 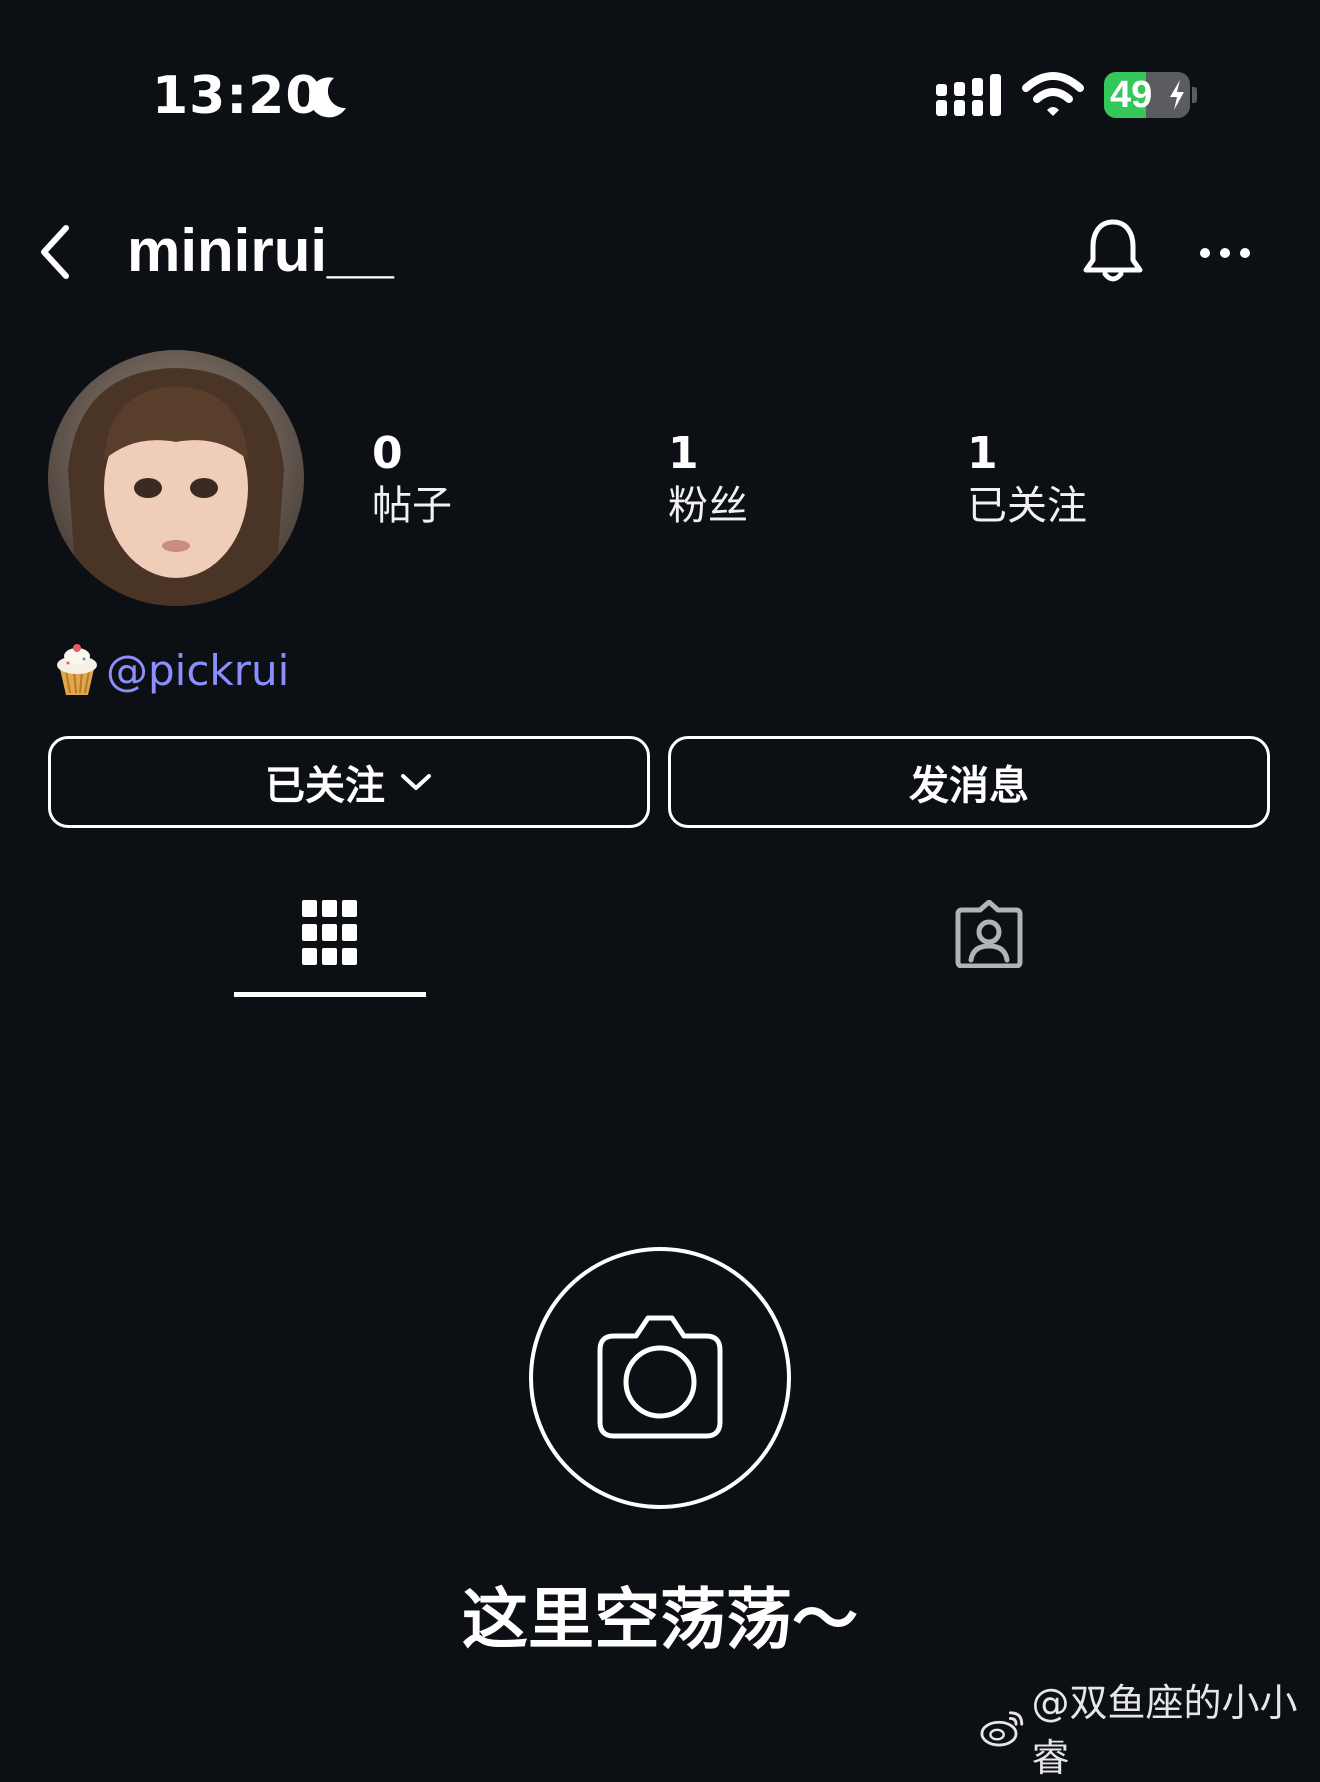 What do you see at coordinates (260, 250) in the screenshot?
I see `profile-username: minirui__` at bounding box center [260, 250].